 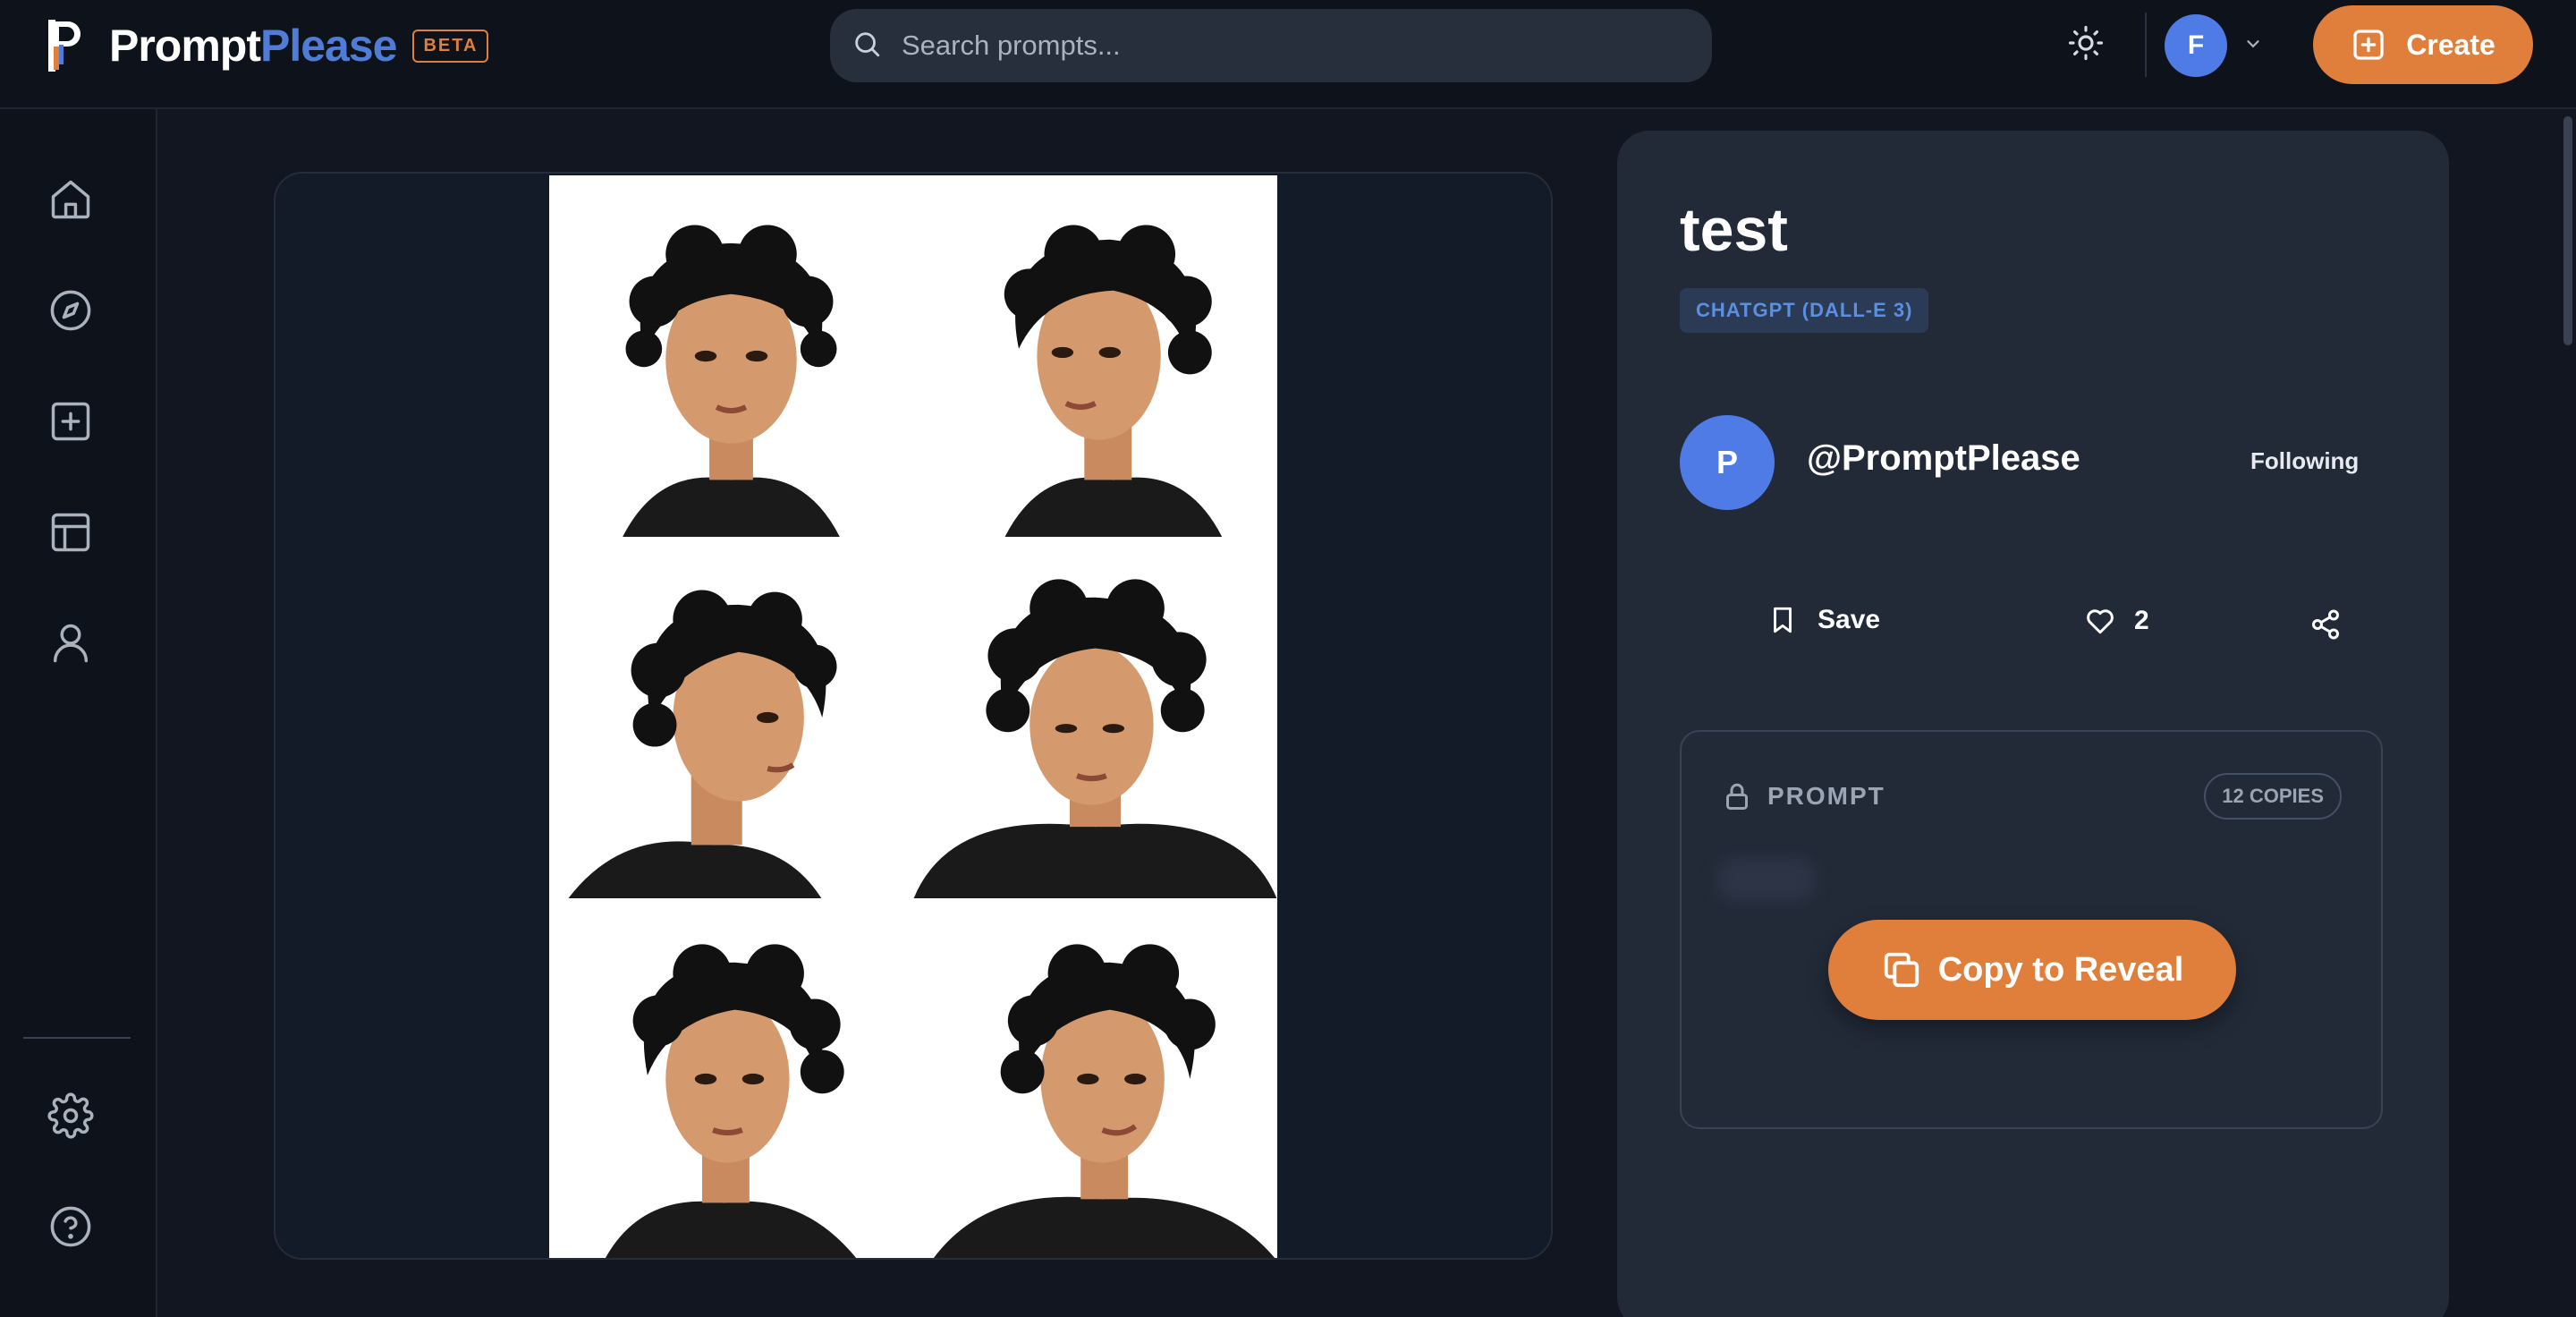 I want to click on theme-toggle-button, so click(x=2085, y=44).